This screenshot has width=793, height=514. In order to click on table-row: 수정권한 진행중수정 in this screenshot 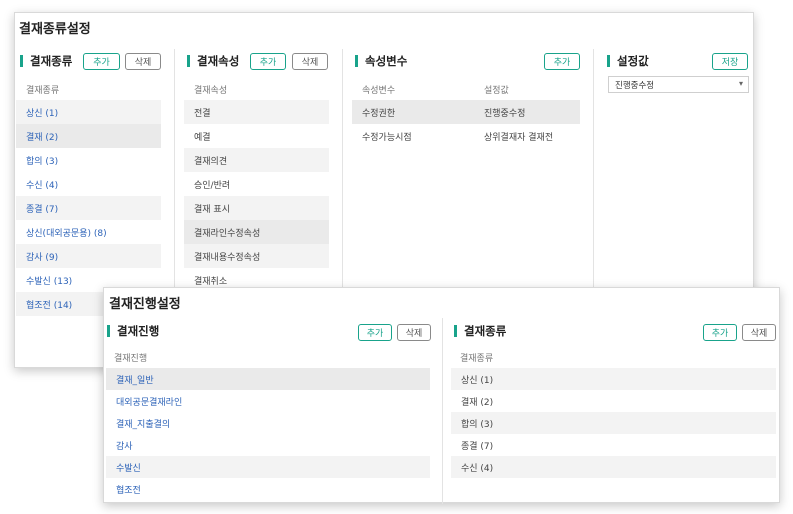, I will do `click(466, 112)`.